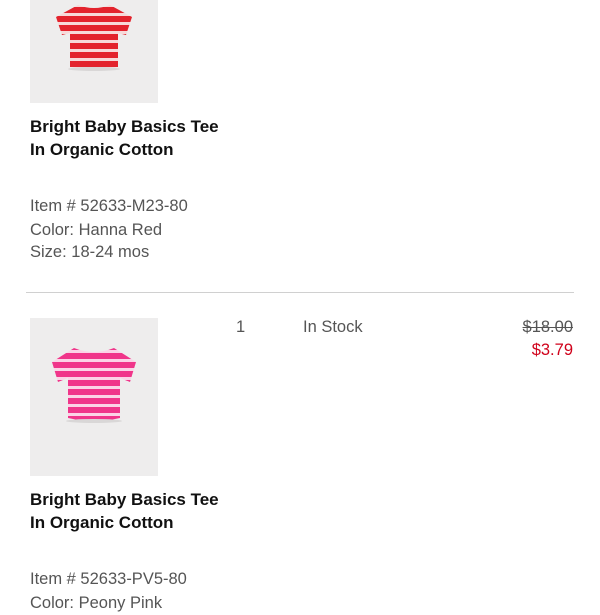 Image resolution: width=600 pixels, height=615 pixels. What do you see at coordinates (300, 292) in the screenshot?
I see `item-divider` at bounding box center [300, 292].